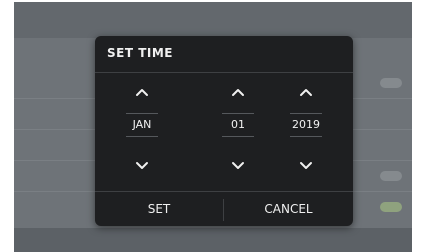  I want to click on year-down-chevron-icon, so click(306, 166).